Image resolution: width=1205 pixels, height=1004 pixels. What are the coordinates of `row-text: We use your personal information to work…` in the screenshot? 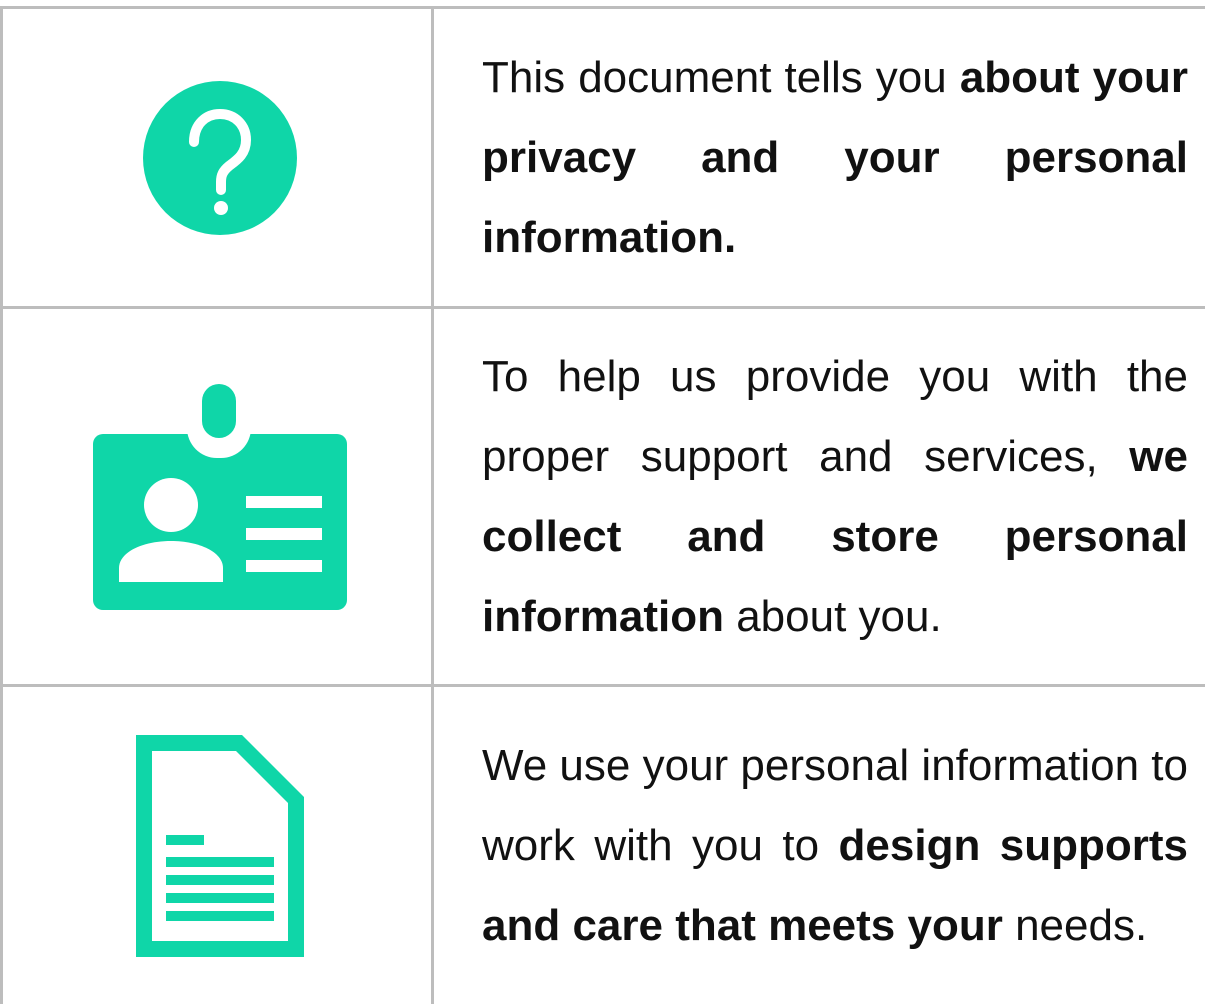 It's located at (835, 846).